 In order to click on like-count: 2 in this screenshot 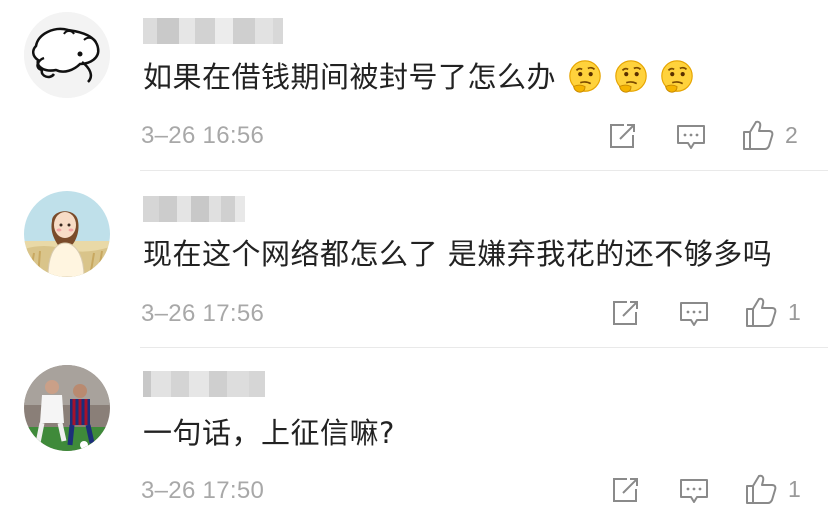, I will do `click(791, 134)`.